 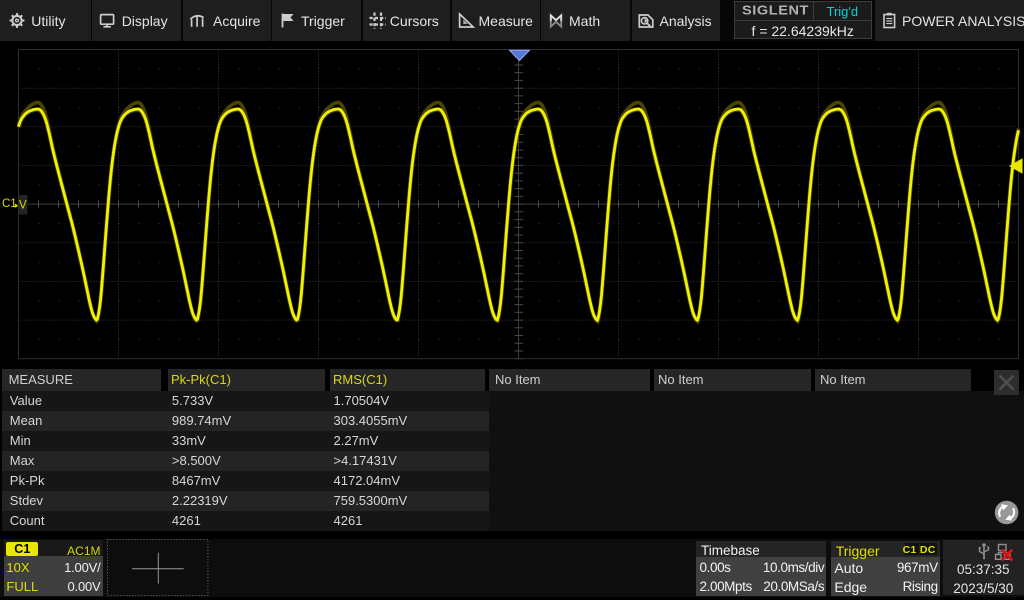 I want to click on svg-text: V, so click(x=23, y=206).